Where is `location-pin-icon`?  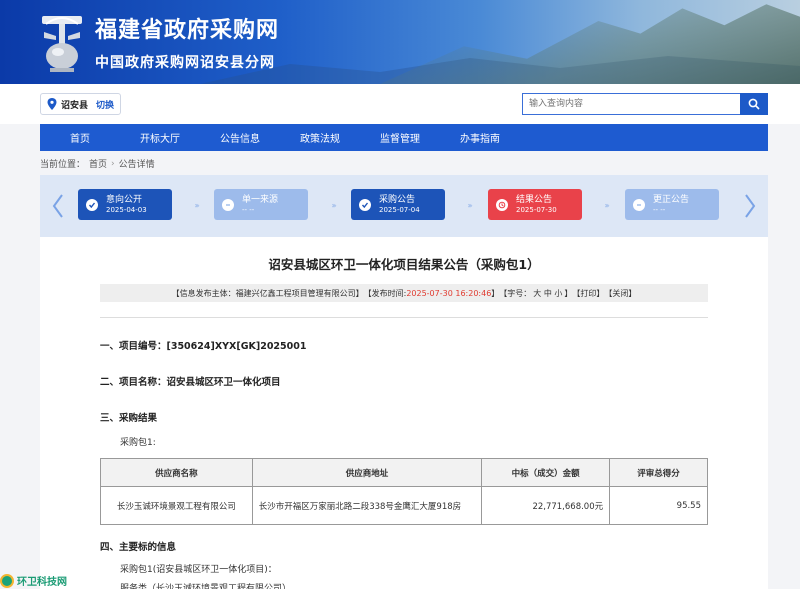
location-pin-icon is located at coordinates (52, 104).